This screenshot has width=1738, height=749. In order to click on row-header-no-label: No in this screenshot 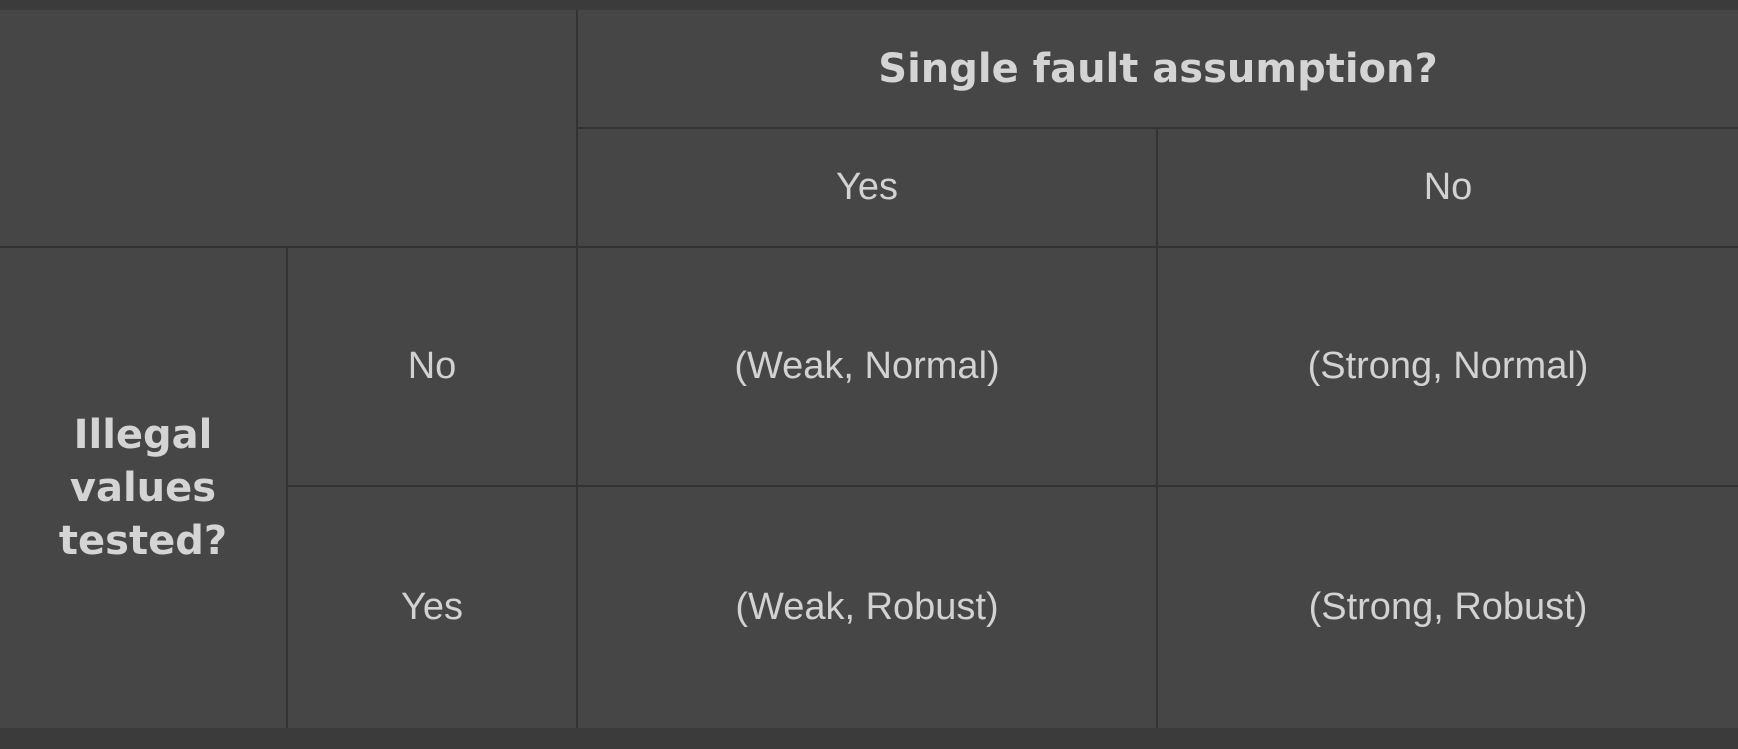, I will do `click(432, 366)`.